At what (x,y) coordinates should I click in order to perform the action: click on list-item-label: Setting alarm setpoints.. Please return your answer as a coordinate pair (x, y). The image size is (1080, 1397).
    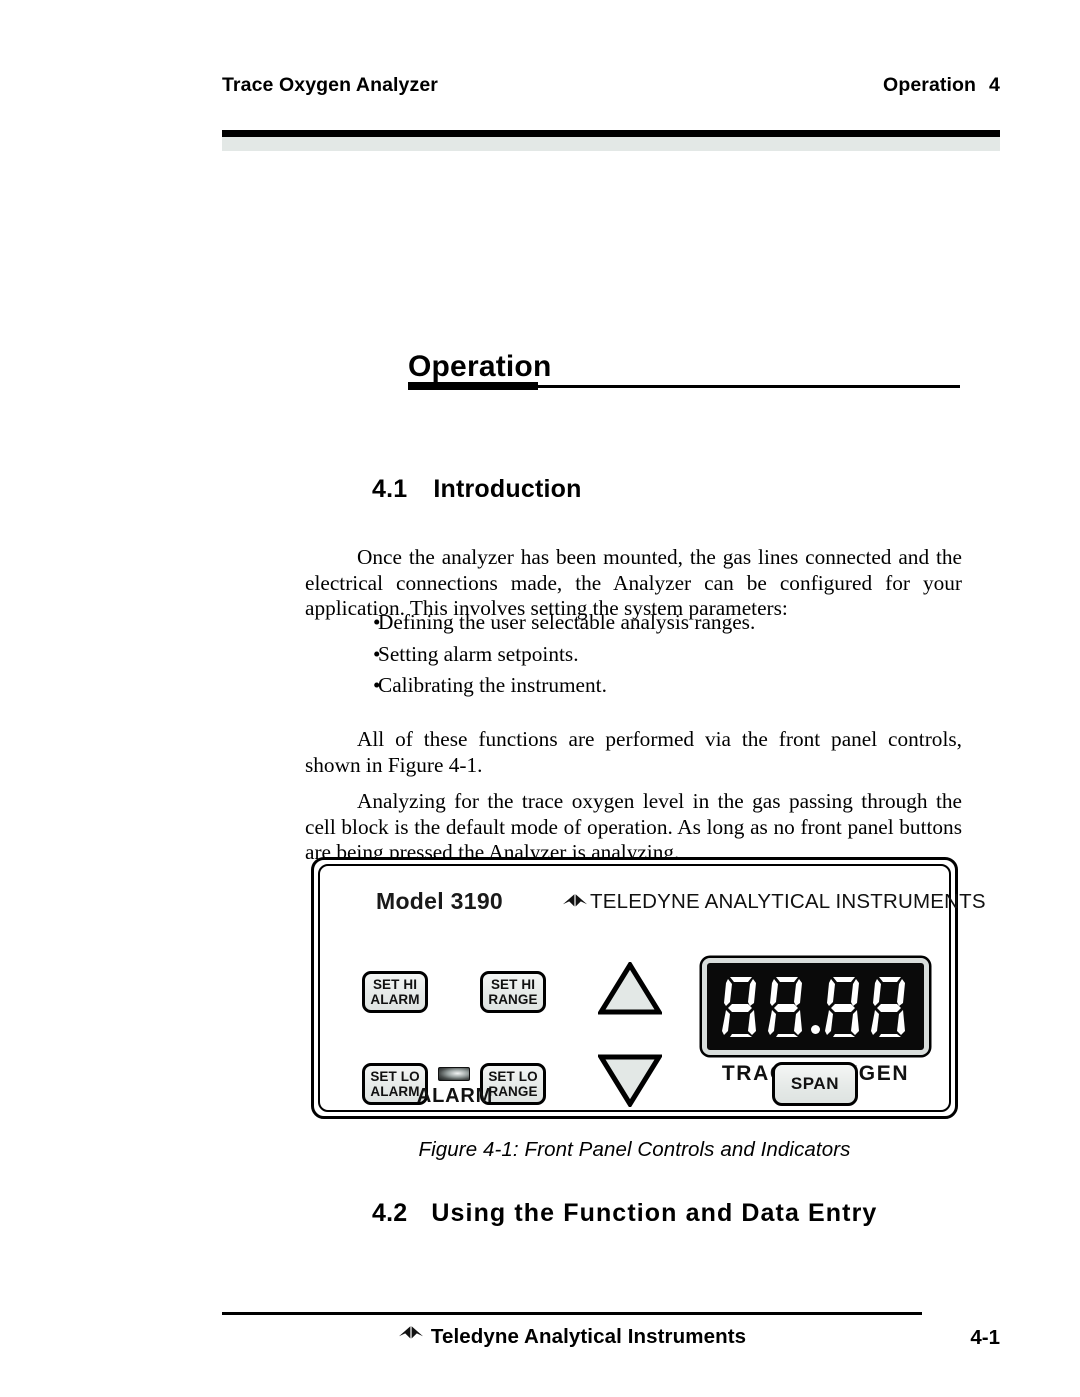
    Looking at the image, I should click on (478, 653).